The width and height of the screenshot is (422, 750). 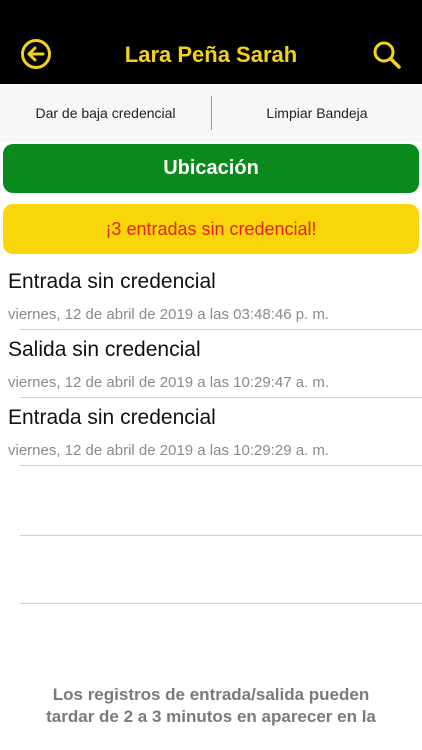 I want to click on clear-inbox-button: Limpiar Bandeja, so click(x=317, y=113).